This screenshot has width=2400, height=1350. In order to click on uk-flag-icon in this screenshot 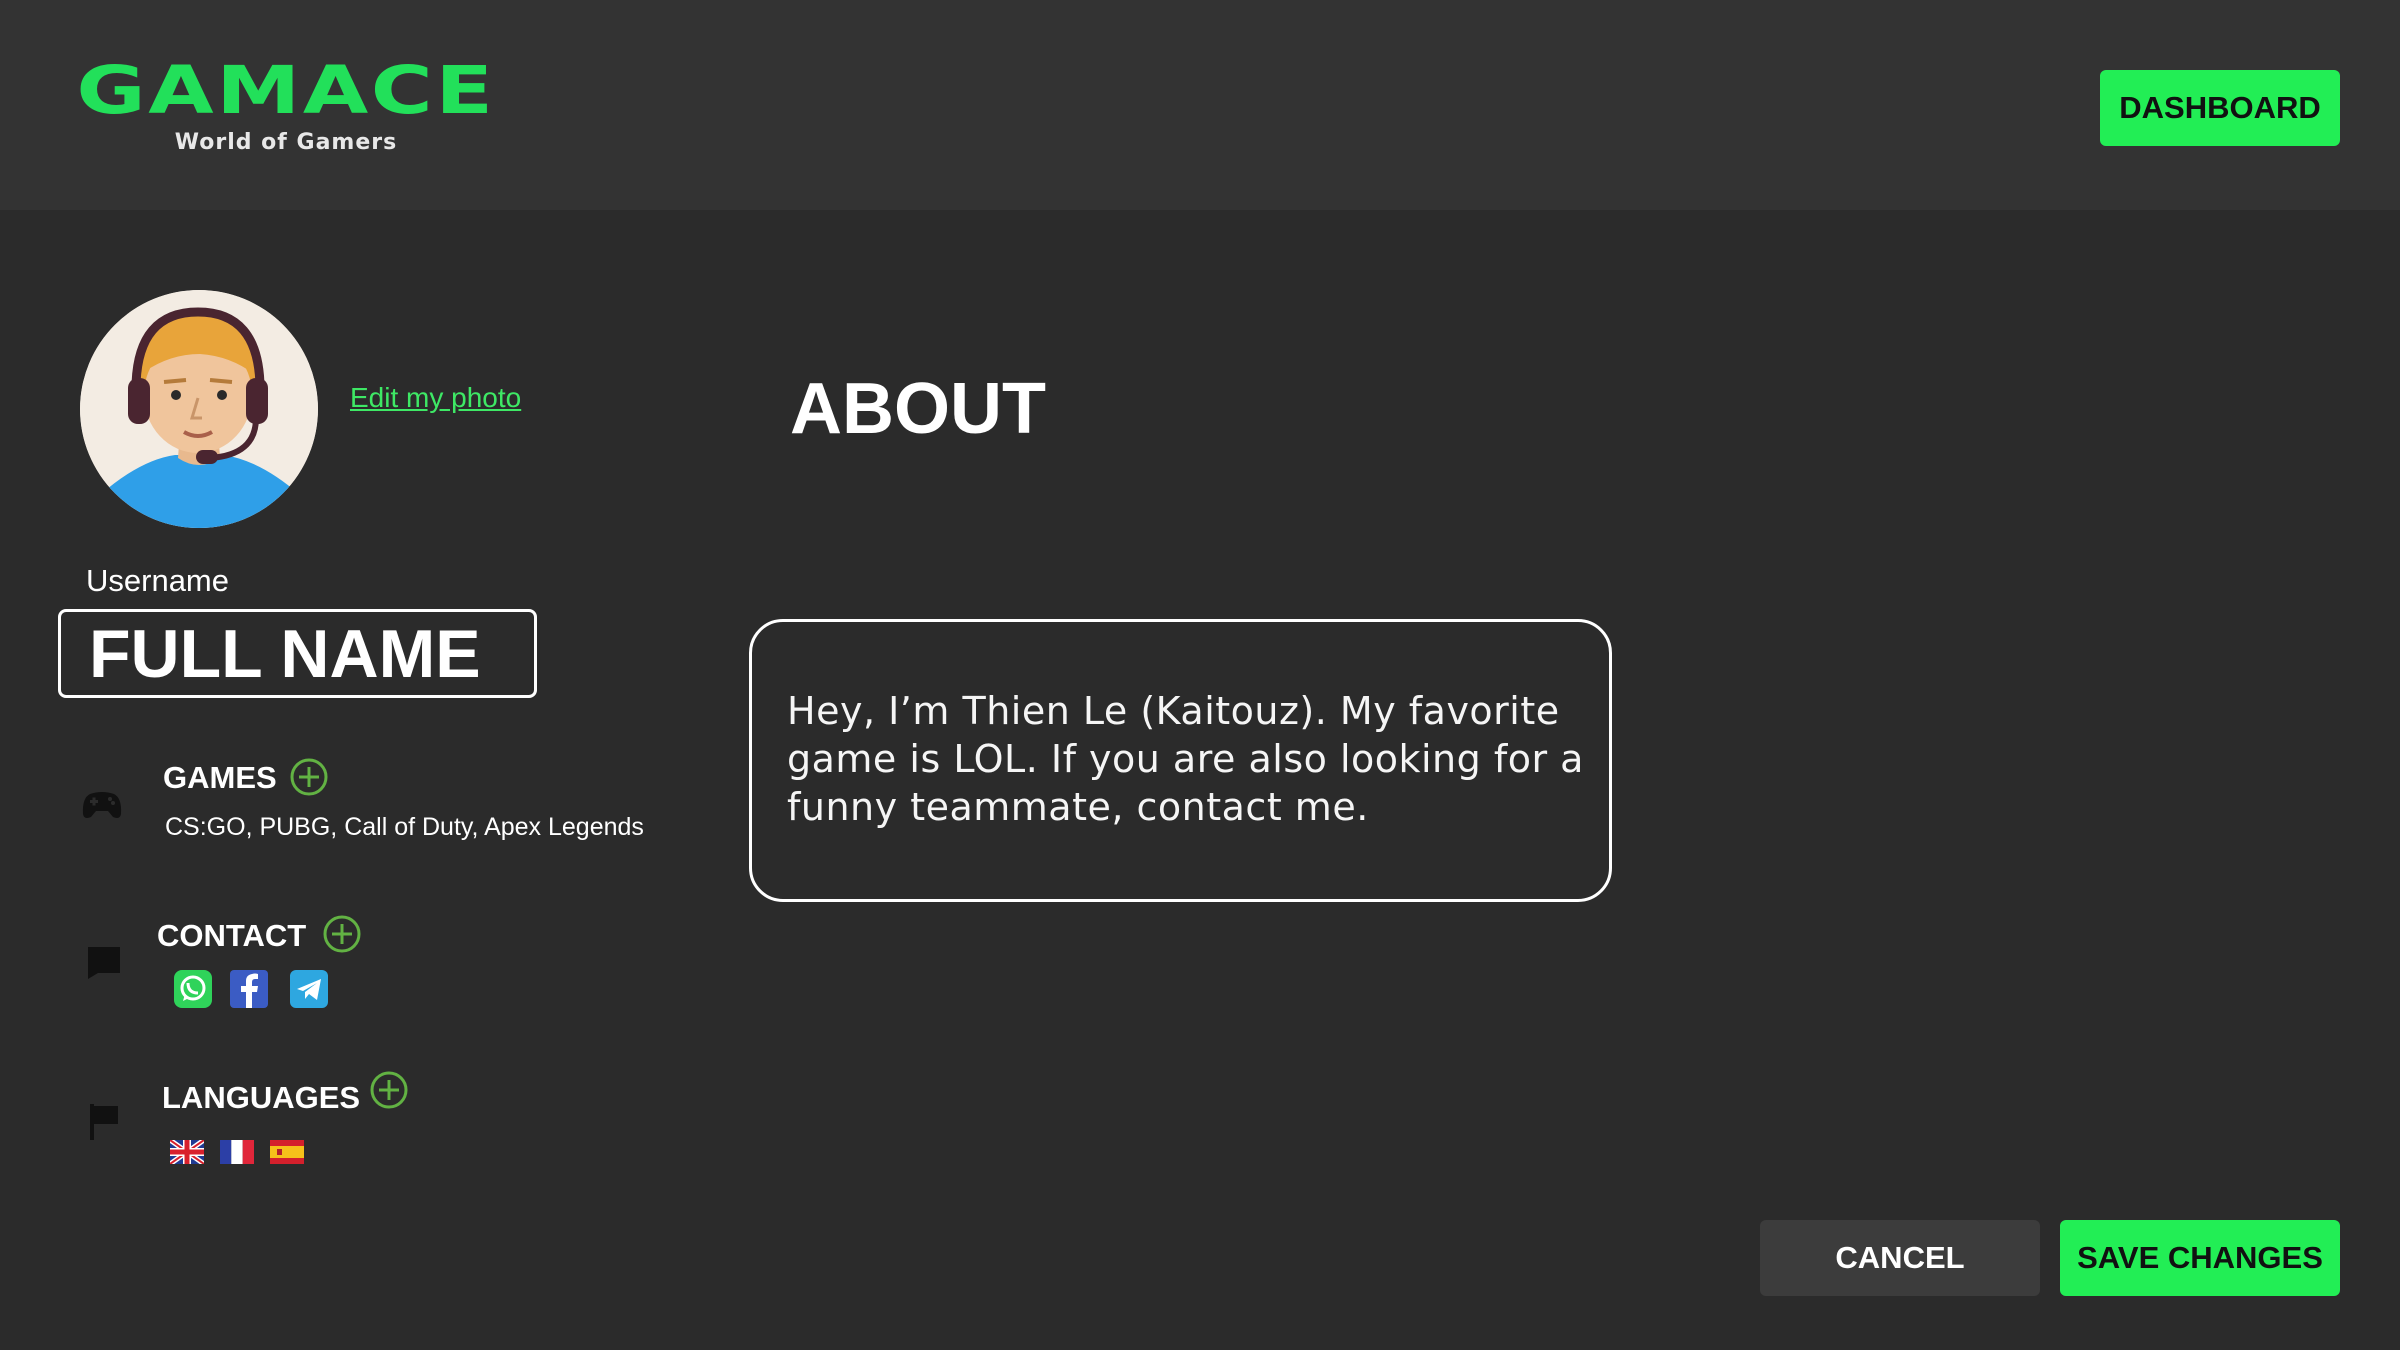, I will do `click(187, 1152)`.